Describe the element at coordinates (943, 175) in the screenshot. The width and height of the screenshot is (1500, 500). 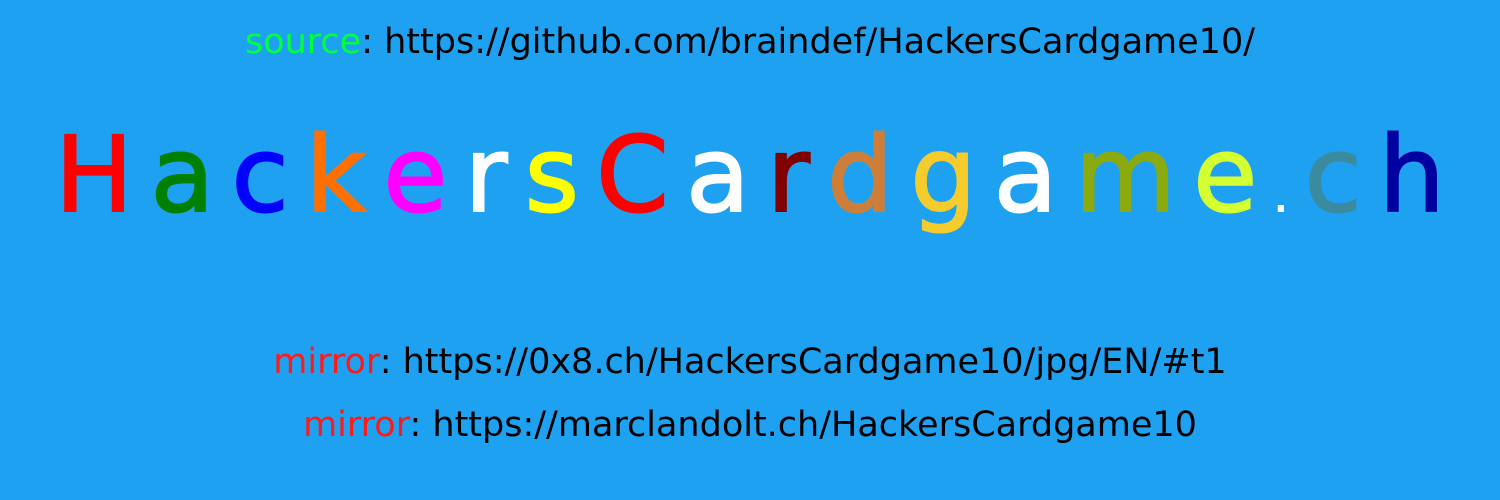
I see `title-letter: g` at that location.